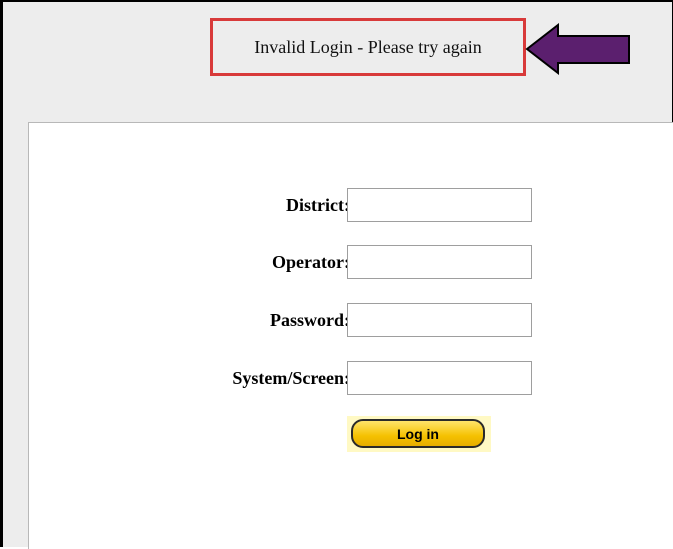 The height and width of the screenshot is (549, 673). I want to click on district-row: District:, so click(351, 205).